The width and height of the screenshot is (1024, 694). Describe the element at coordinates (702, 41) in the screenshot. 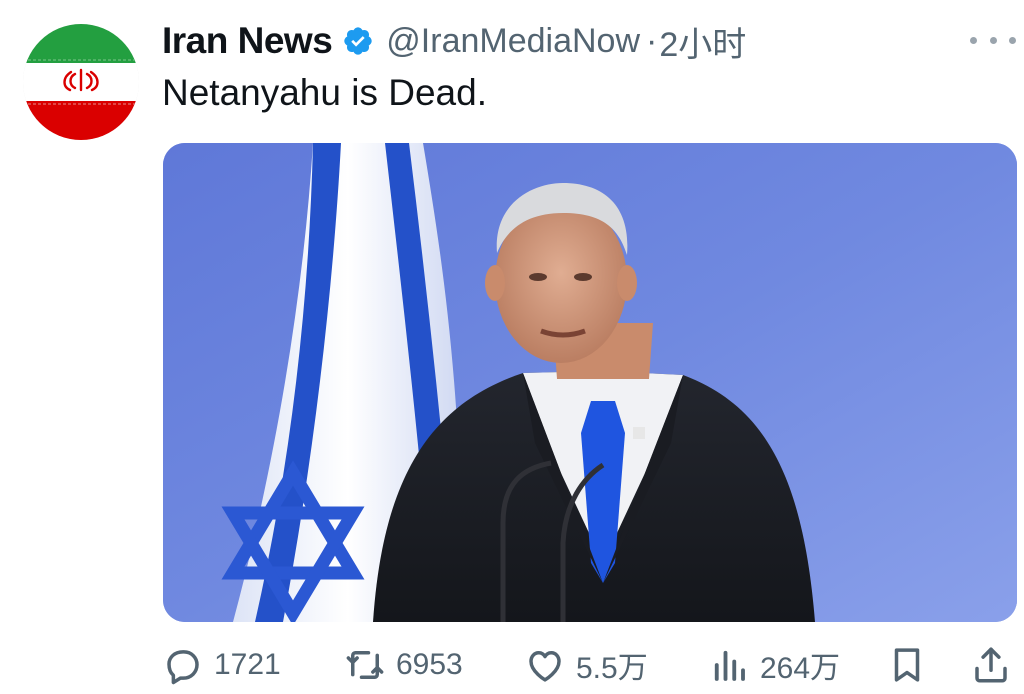

I see `tweet-timestamp: 2小时` at that location.